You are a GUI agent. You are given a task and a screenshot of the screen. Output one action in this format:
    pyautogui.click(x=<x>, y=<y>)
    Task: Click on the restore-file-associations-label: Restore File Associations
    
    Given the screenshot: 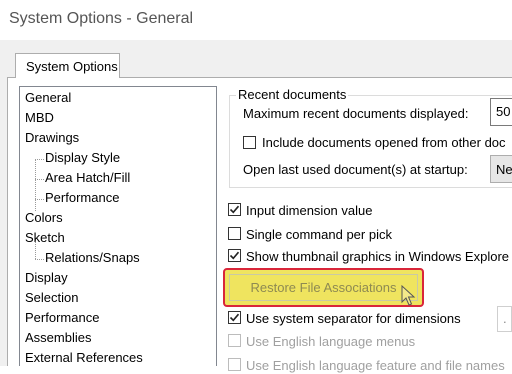 What is the action you would take?
    pyautogui.click(x=323, y=287)
    